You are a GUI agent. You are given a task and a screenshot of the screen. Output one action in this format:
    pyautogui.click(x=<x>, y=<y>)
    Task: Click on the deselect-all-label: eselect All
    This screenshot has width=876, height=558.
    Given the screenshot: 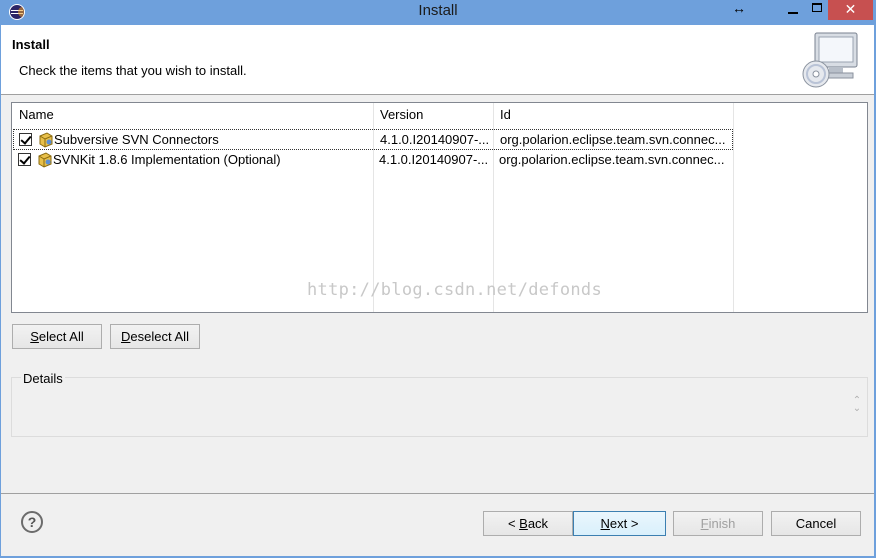 What is the action you would take?
    pyautogui.click(x=159, y=336)
    